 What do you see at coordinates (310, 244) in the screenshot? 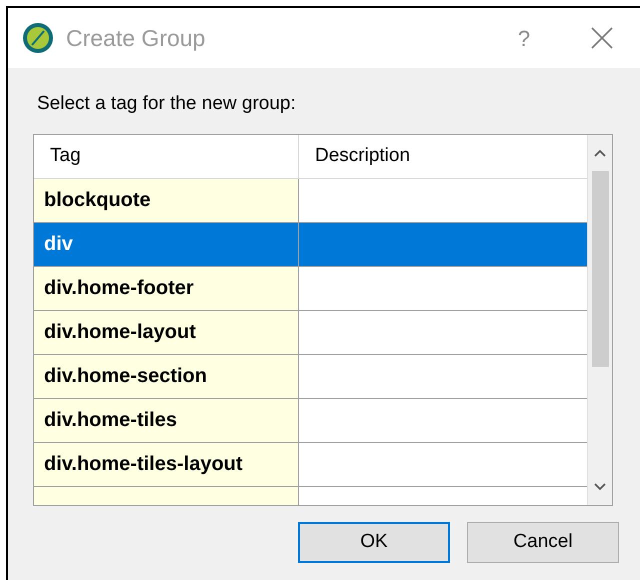
I see `table-row: div` at bounding box center [310, 244].